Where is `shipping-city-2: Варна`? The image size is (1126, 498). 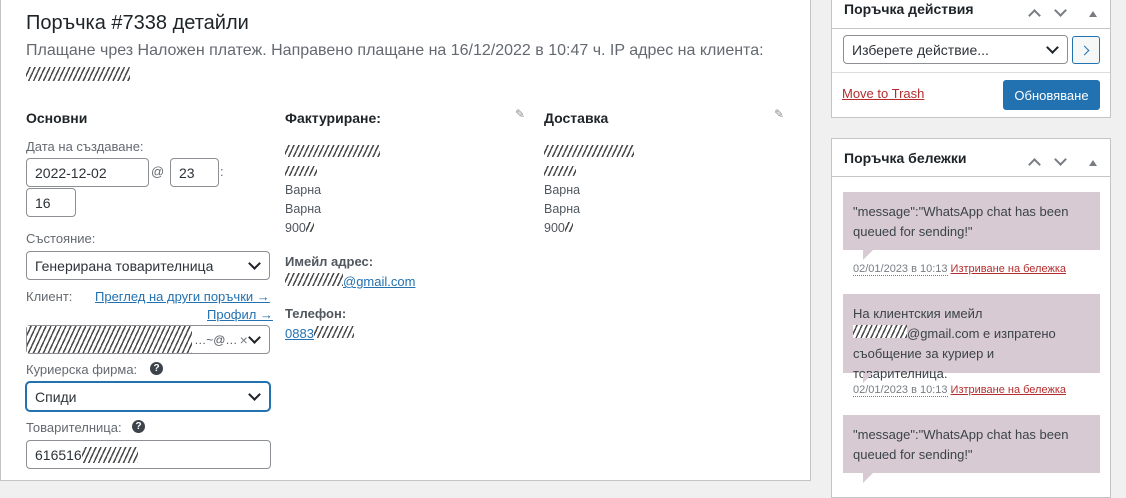 shipping-city-2: Варна is located at coordinates (562, 209).